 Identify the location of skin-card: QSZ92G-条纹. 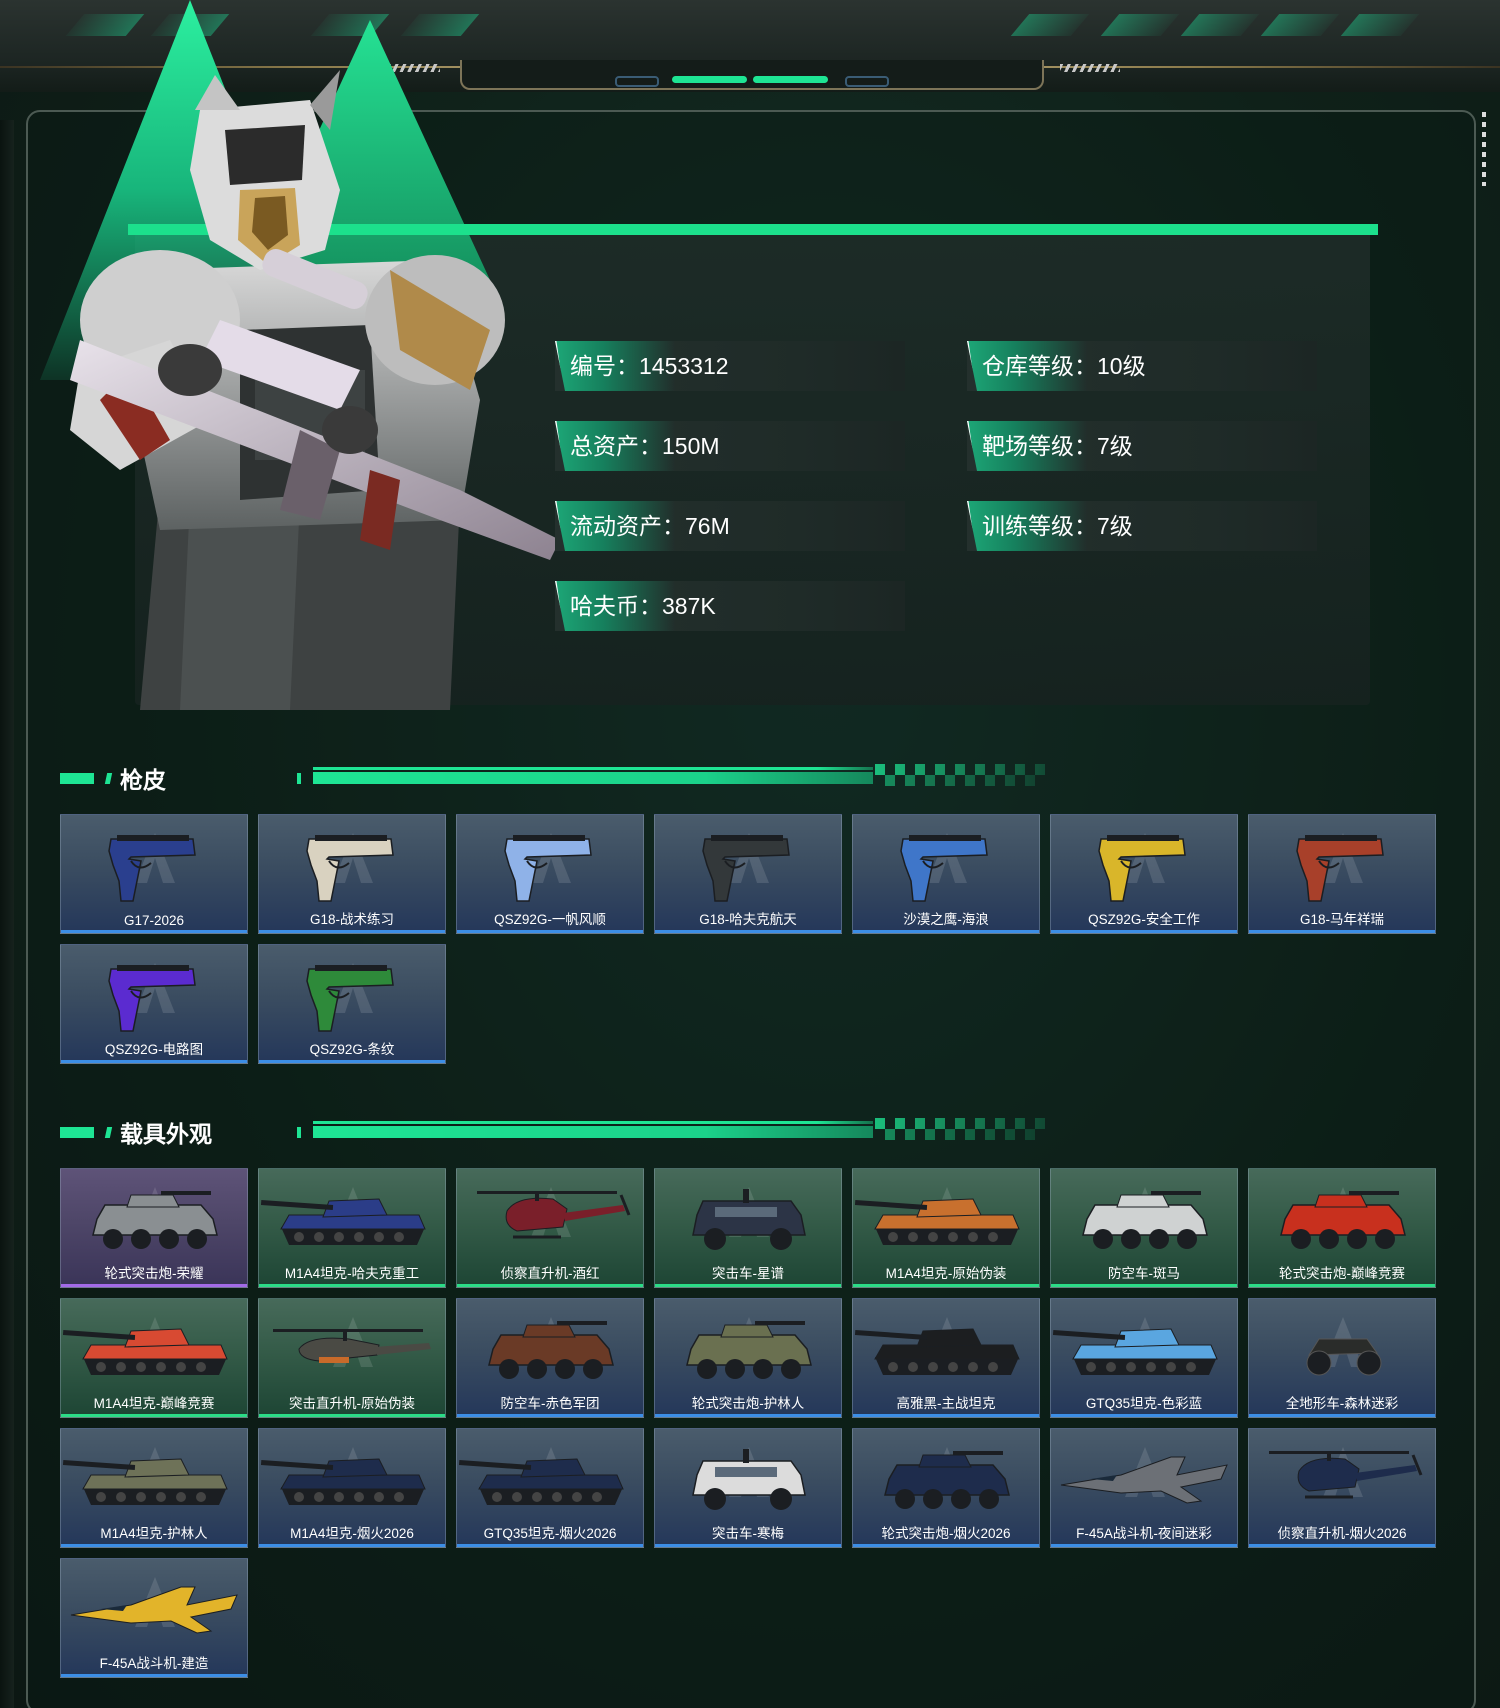
(352, 1004).